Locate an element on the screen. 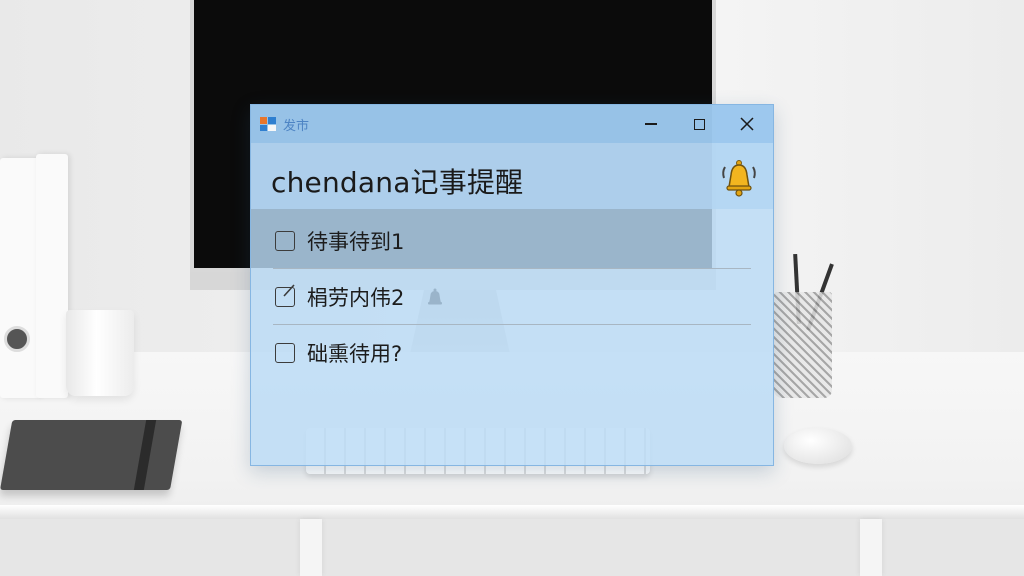 The width and height of the screenshot is (1024, 576). close-icon is located at coordinates (747, 124).